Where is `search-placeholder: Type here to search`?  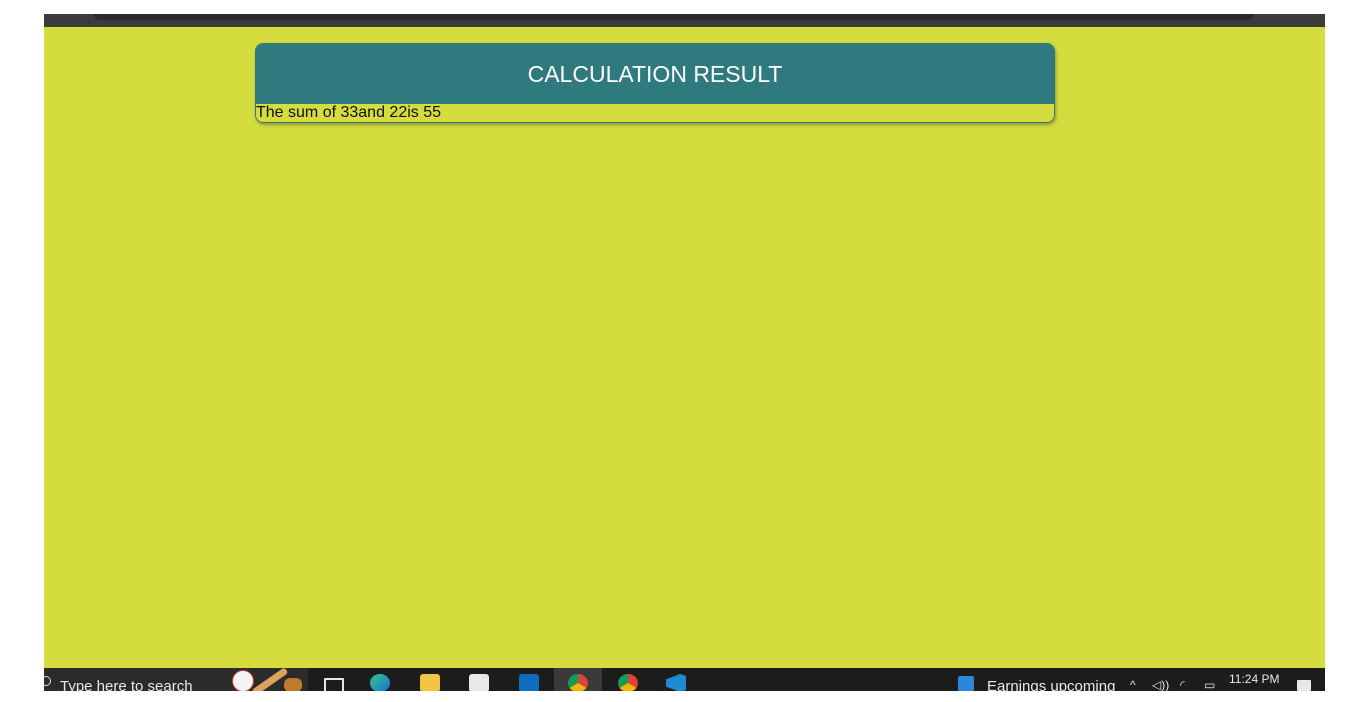
search-placeholder: Type here to search is located at coordinates (126, 684).